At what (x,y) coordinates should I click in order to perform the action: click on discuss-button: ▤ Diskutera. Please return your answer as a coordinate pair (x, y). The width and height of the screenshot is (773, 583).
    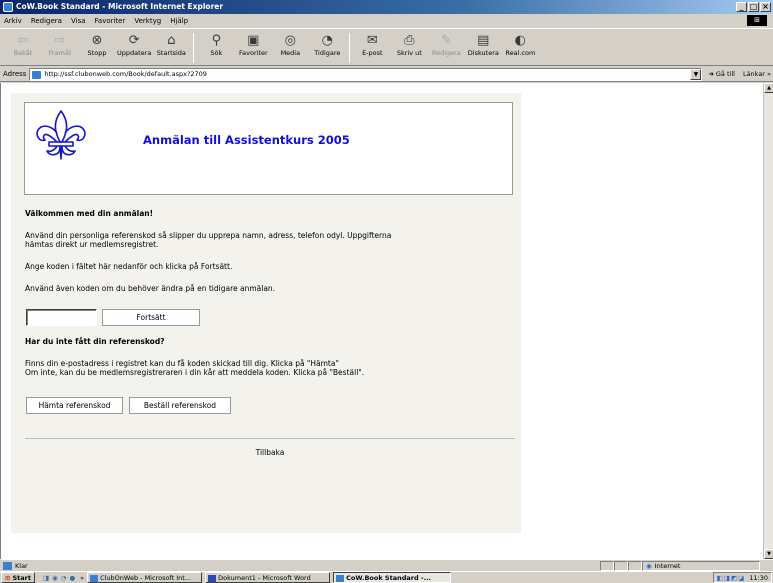
    Looking at the image, I should click on (483, 47).